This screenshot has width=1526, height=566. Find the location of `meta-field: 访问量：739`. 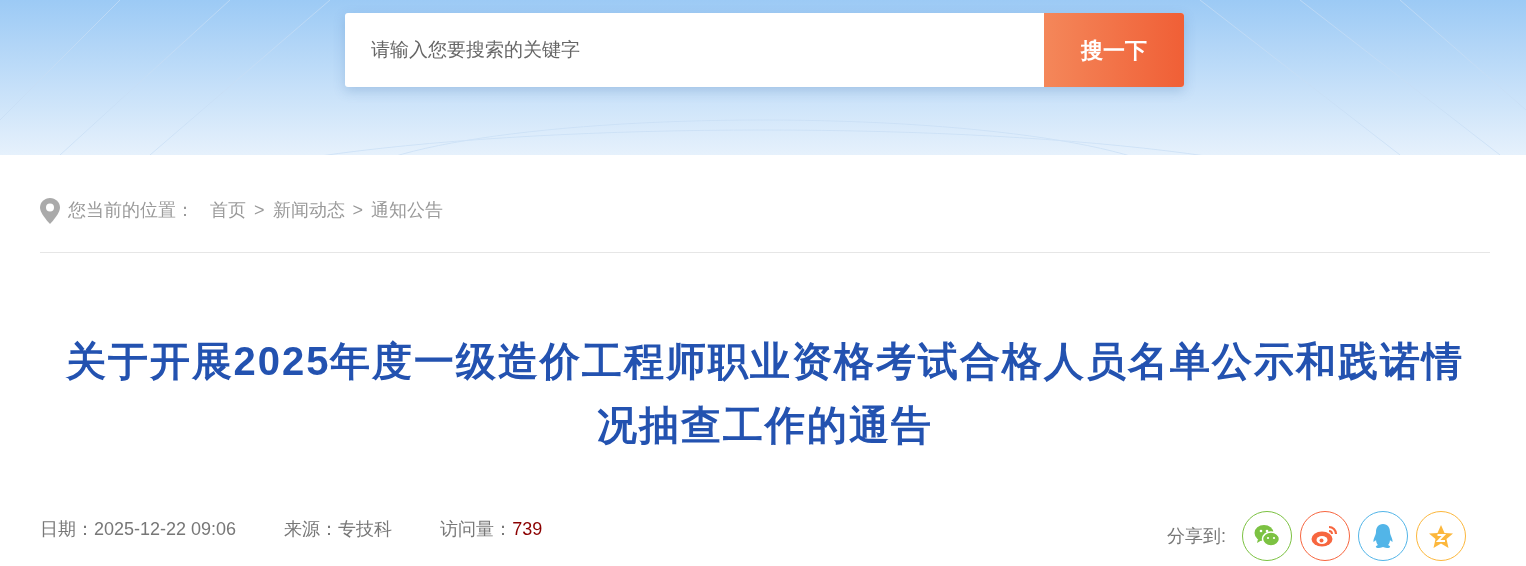

meta-field: 访问量：739 is located at coordinates (491, 529).